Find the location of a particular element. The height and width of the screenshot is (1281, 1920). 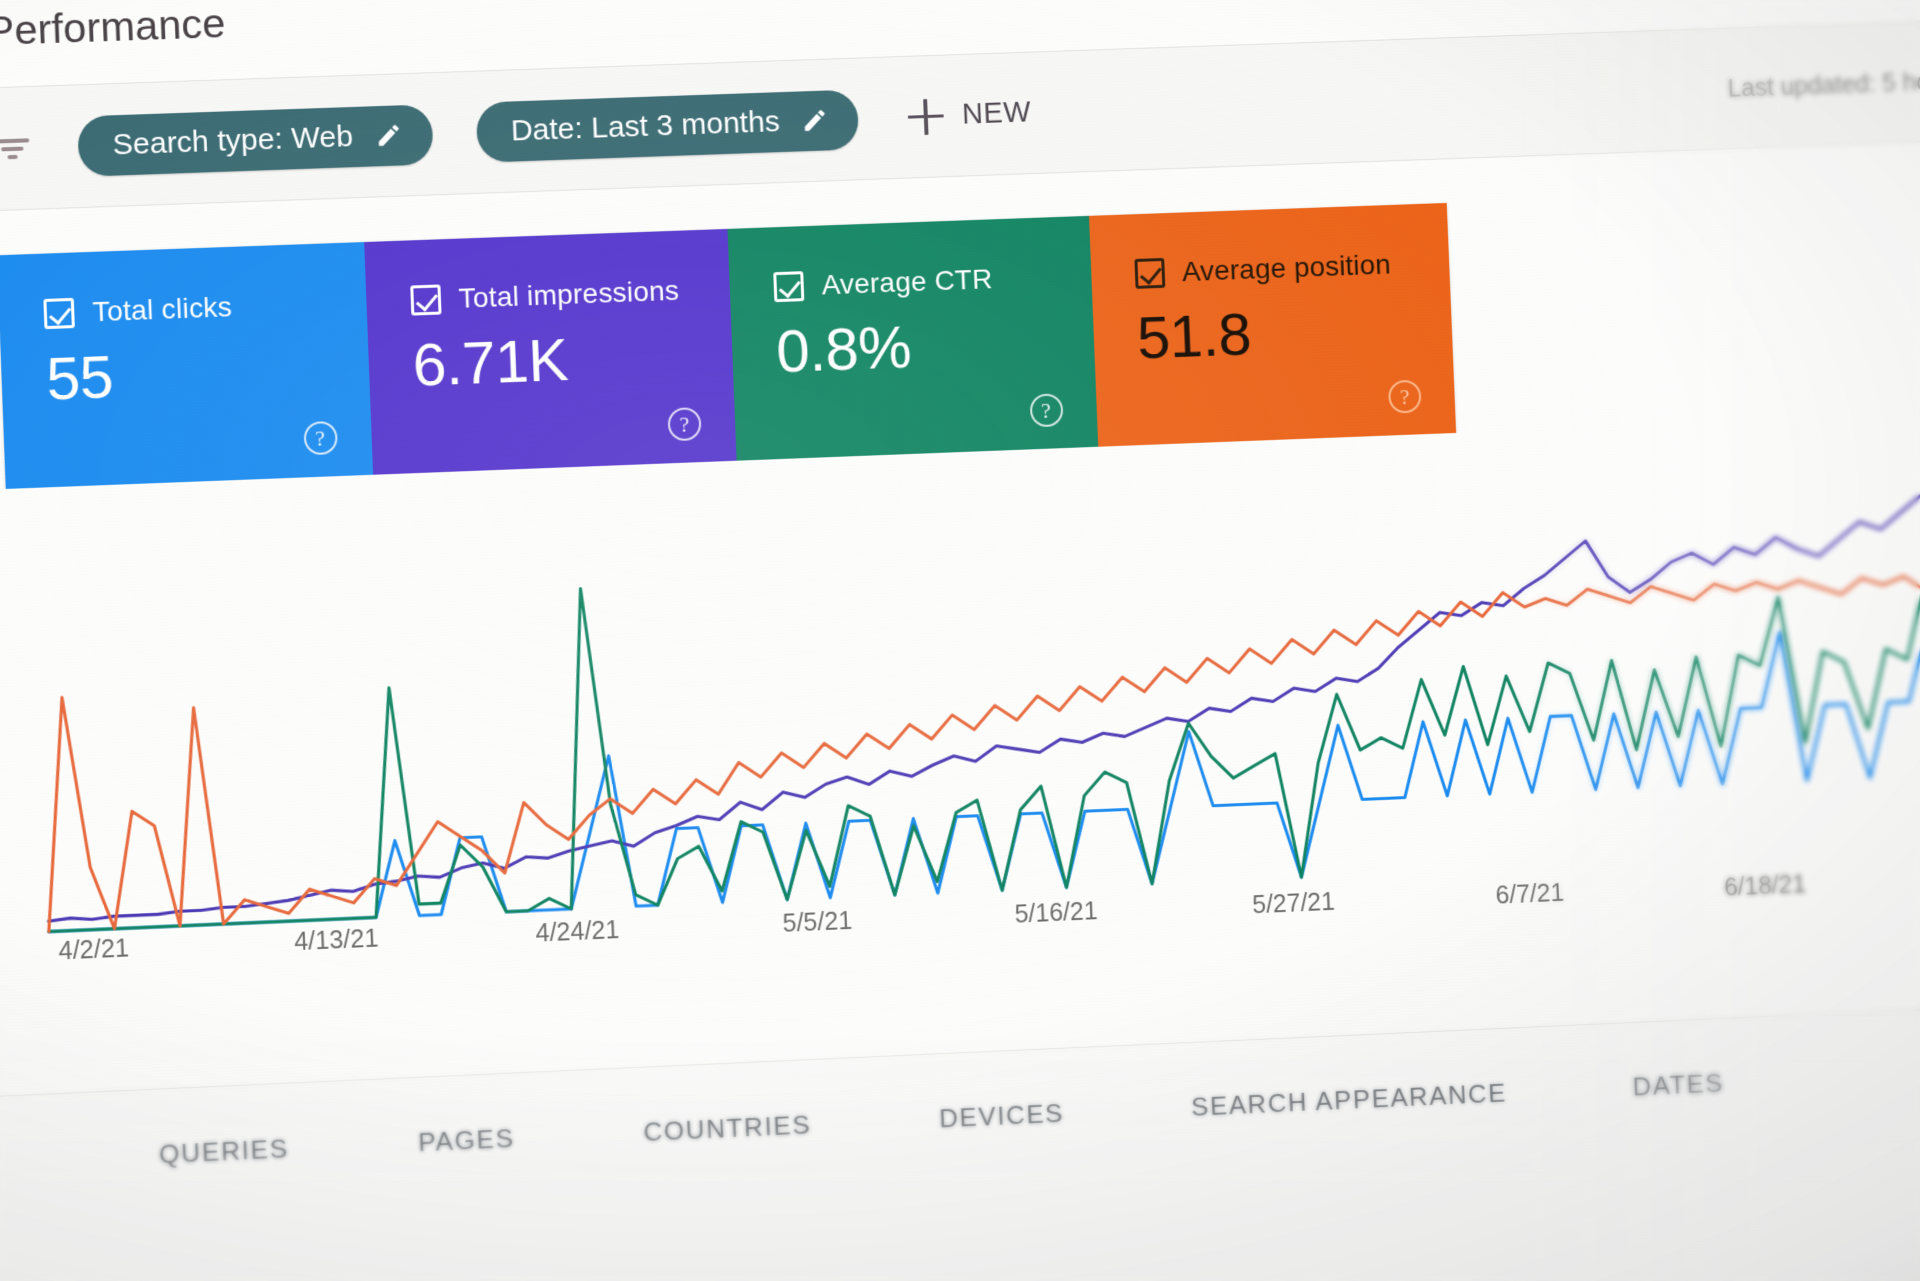

plus-icon is located at coordinates (926, 116).